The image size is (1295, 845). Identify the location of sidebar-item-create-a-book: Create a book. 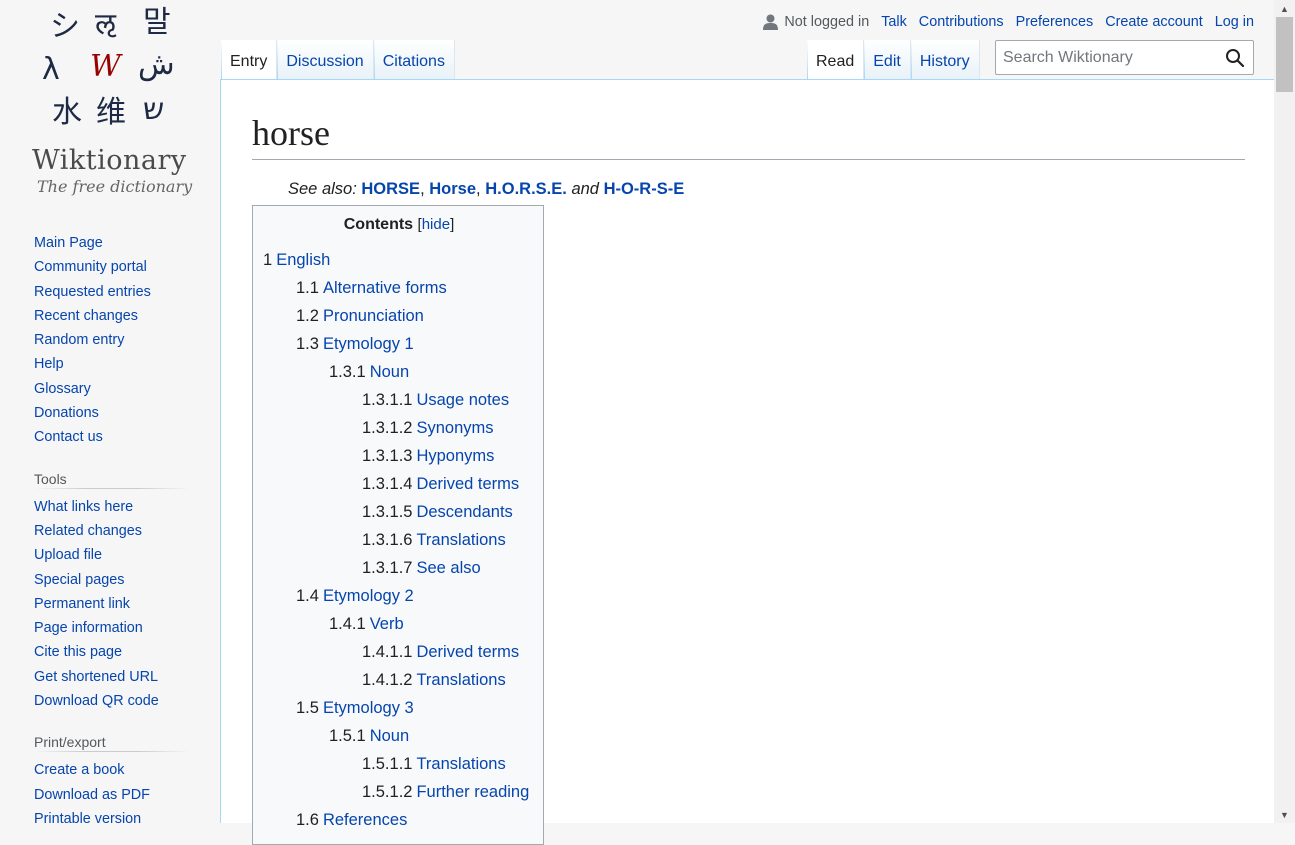
(112, 770).